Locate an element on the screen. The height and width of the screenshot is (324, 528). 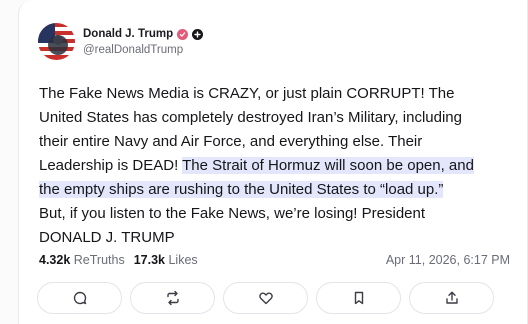
author-row: Donald J. Trump is located at coordinates (143, 34).